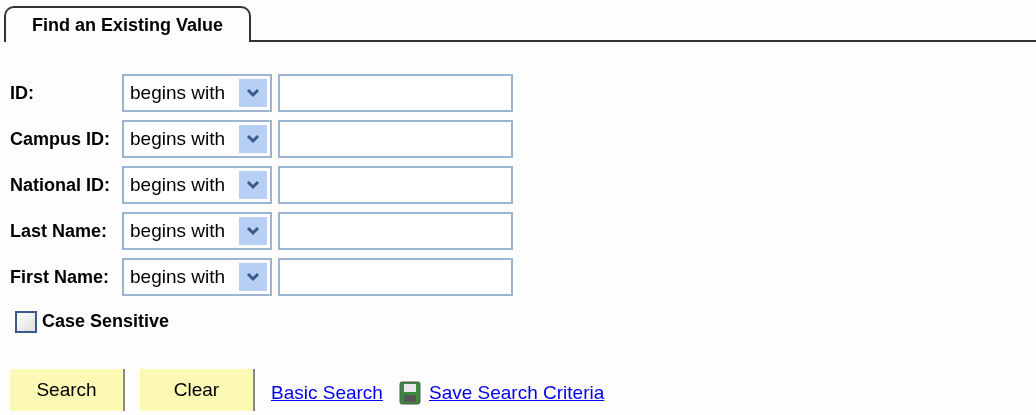 Image resolution: width=1036 pixels, height=415 pixels. What do you see at coordinates (327, 392) in the screenshot?
I see `link: Basic Search` at bounding box center [327, 392].